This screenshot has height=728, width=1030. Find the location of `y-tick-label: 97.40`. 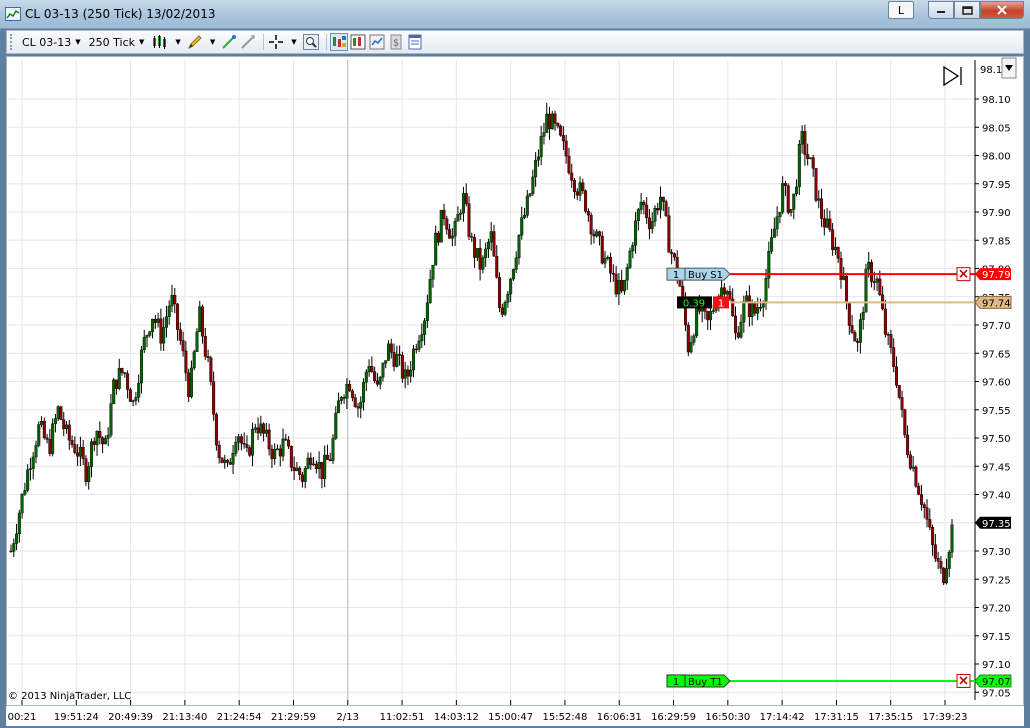

y-tick-label: 97.40 is located at coordinates (996, 496).